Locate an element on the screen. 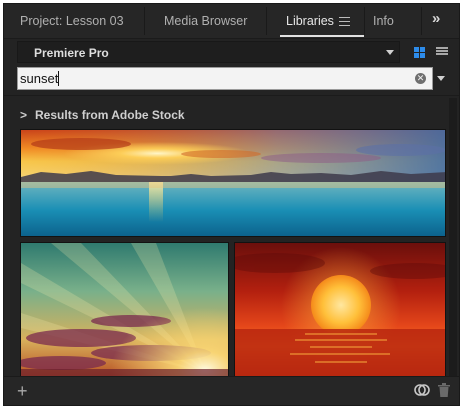  chevron-right-icon: > is located at coordinates (24, 115).